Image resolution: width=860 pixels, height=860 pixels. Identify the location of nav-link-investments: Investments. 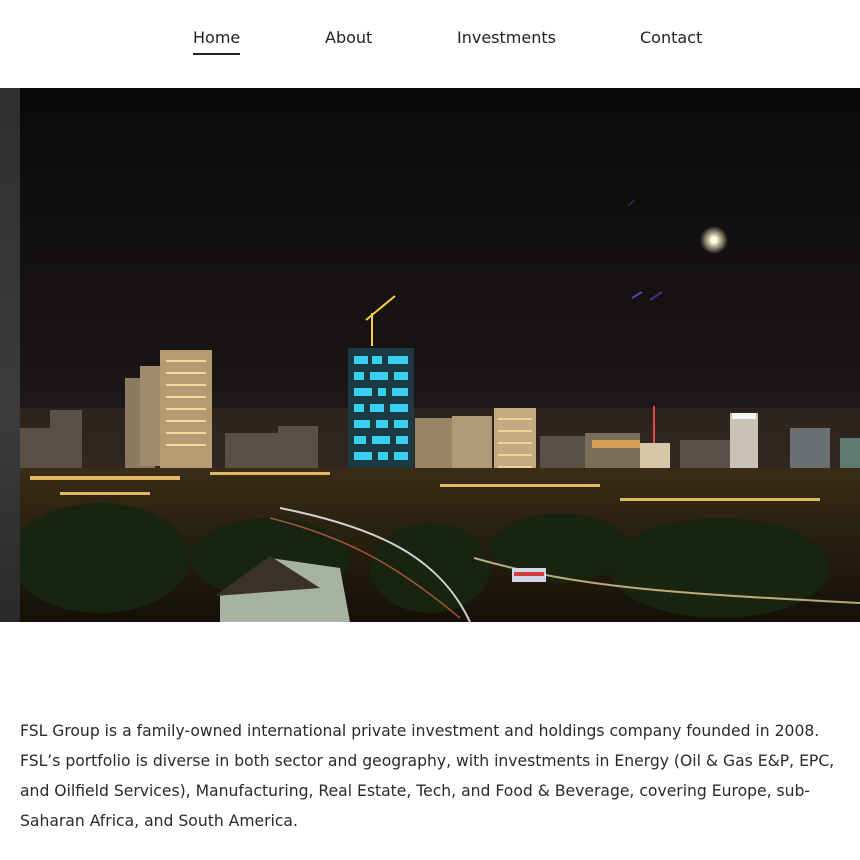
(506, 38).